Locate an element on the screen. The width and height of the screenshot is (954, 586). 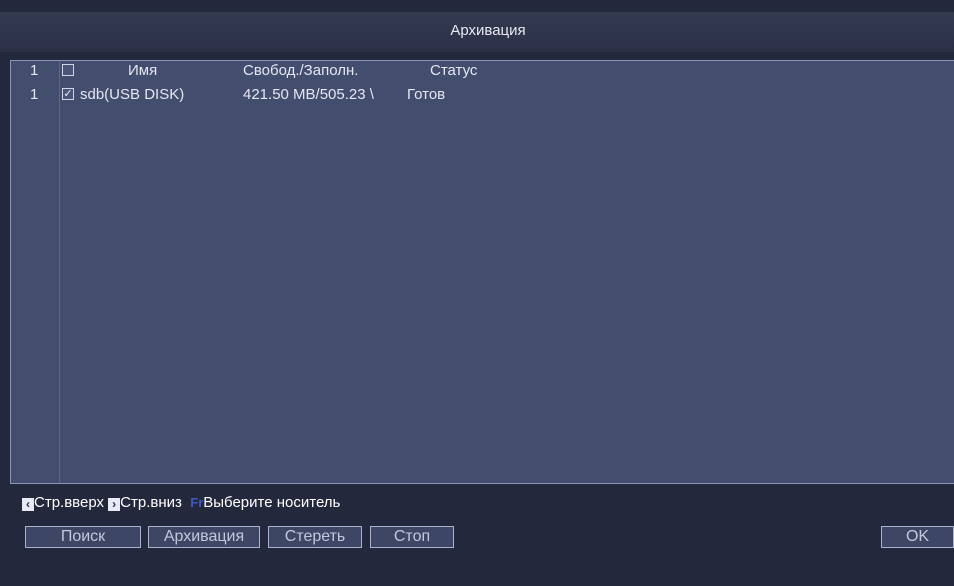
header-index: 1 is located at coordinates (34, 70).